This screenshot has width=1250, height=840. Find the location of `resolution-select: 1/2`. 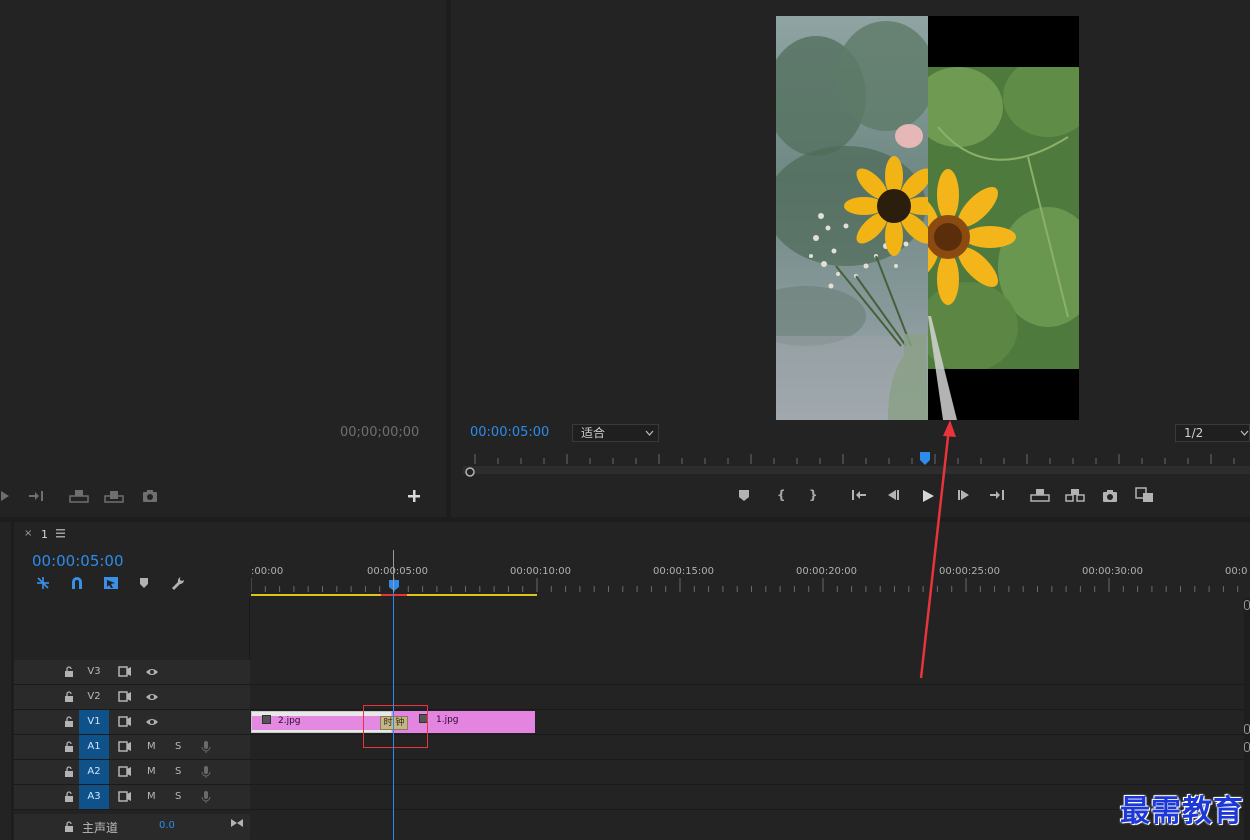

resolution-select: 1/2 is located at coordinates (1212, 433).